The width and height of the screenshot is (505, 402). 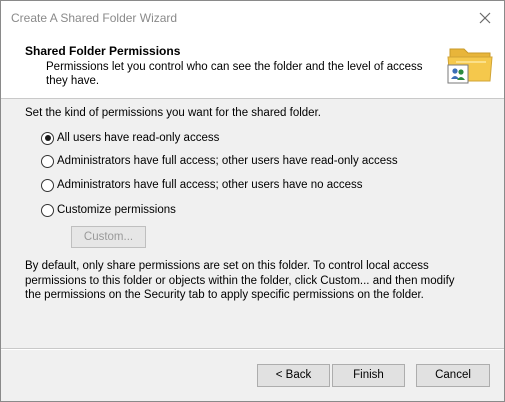 I want to click on option-label: Customize permissions, so click(x=116, y=210).